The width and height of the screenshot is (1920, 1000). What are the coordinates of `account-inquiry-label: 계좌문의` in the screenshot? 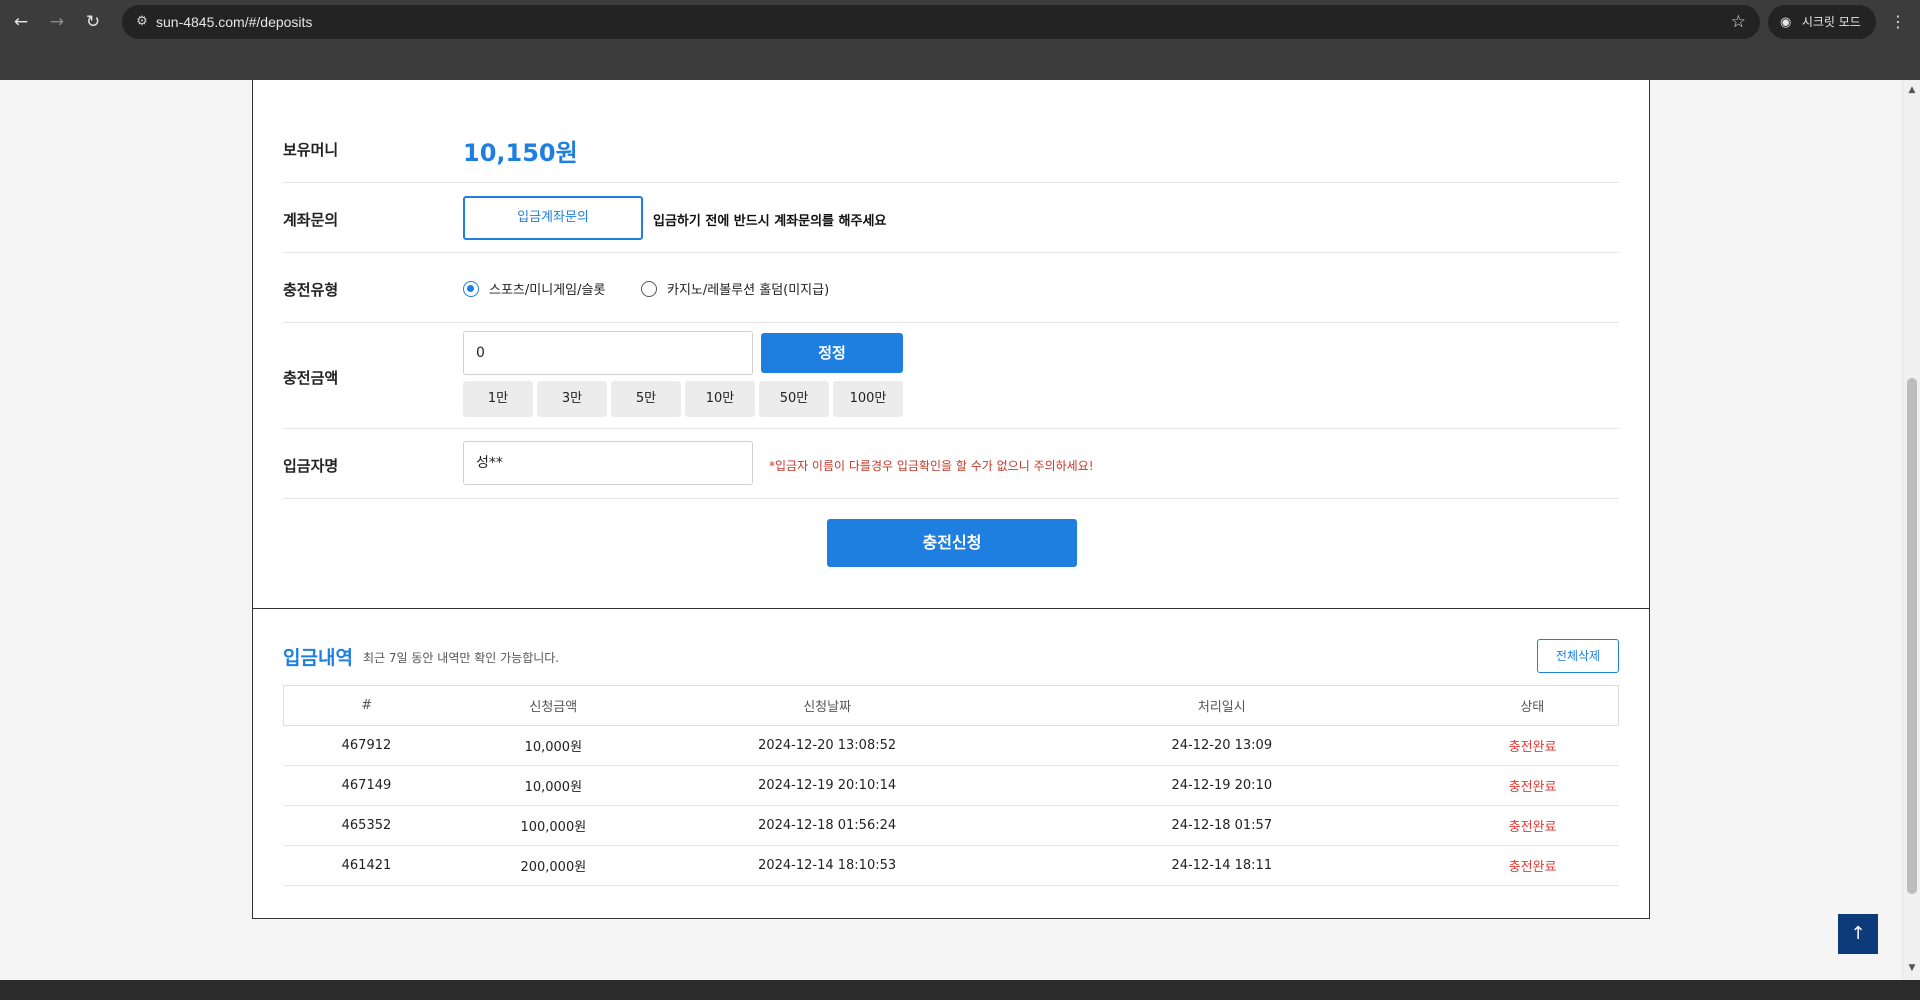 It's located at (311, 220).